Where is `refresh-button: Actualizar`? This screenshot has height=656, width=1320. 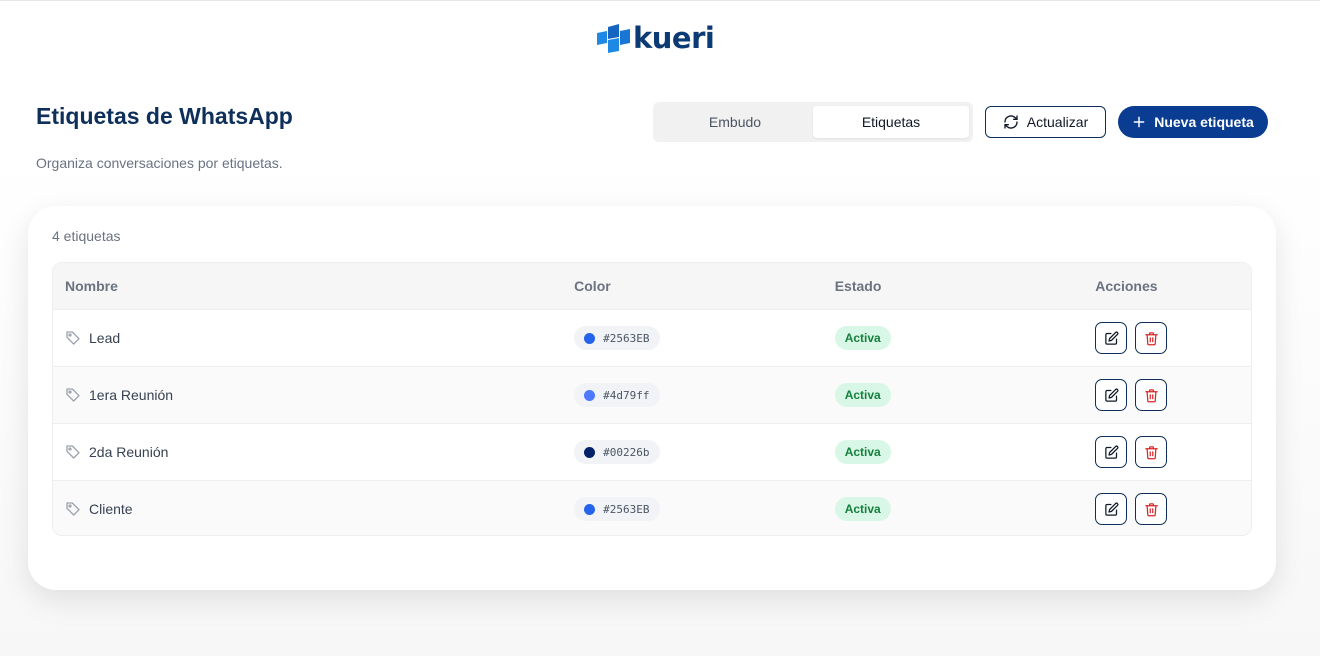
refresh-button: Actualizar is located at coordinates (1045, 122).